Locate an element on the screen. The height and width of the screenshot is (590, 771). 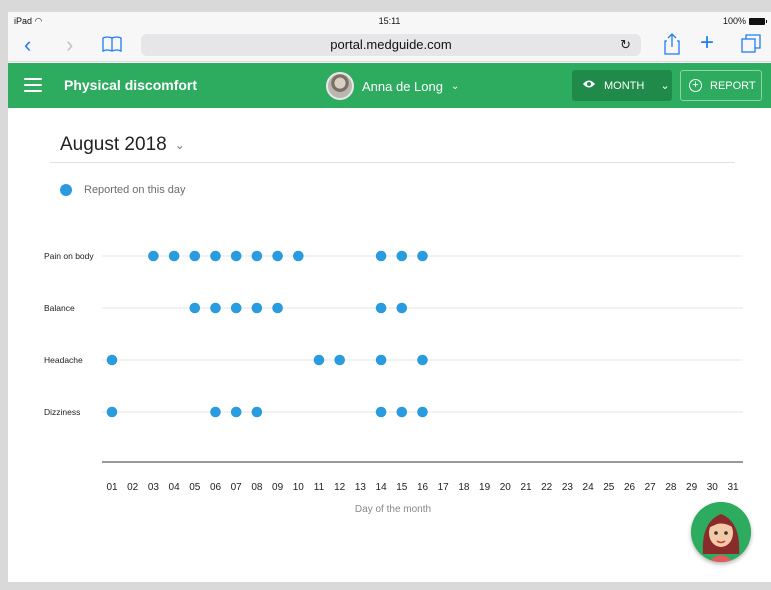
x-tick-label: 10 is located at coordinates (299, 487).